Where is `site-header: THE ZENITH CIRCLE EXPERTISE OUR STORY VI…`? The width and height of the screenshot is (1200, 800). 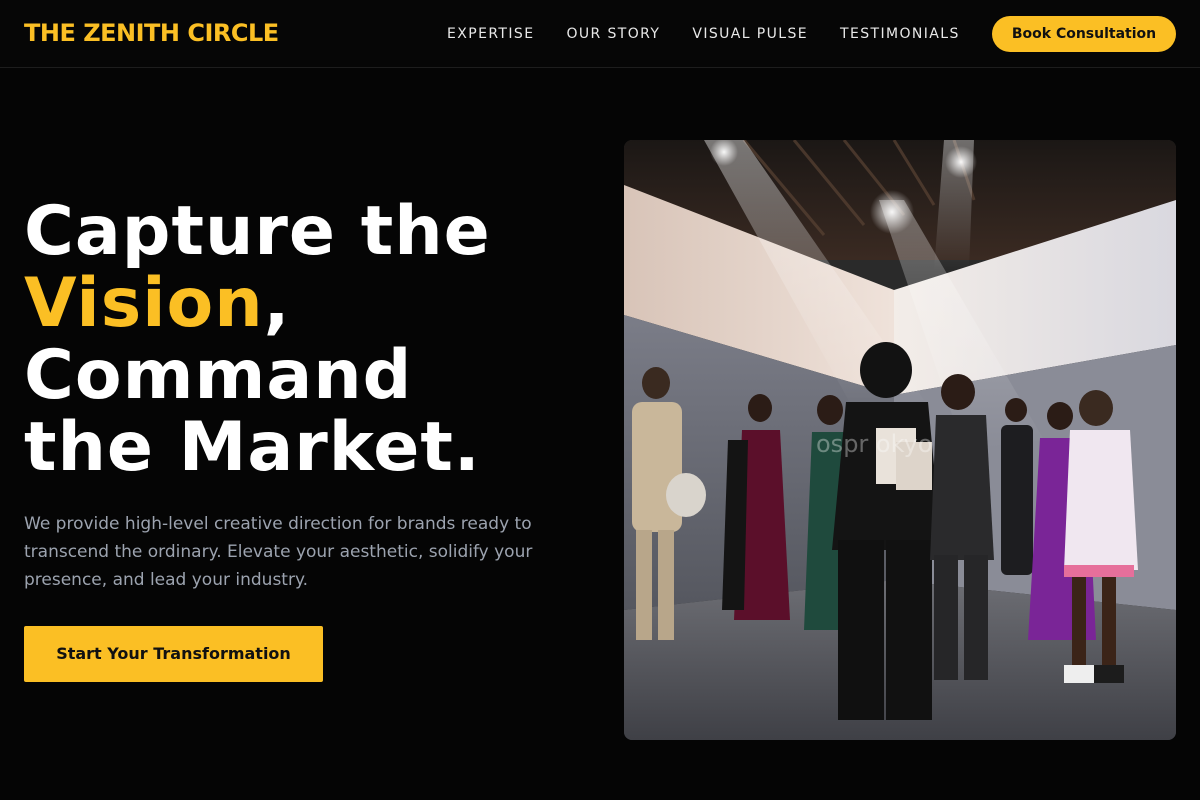
site-header: THE ZENITH CIRCLE EXPERTISE OUR STORY VI… is located at coordinates (600, 34).